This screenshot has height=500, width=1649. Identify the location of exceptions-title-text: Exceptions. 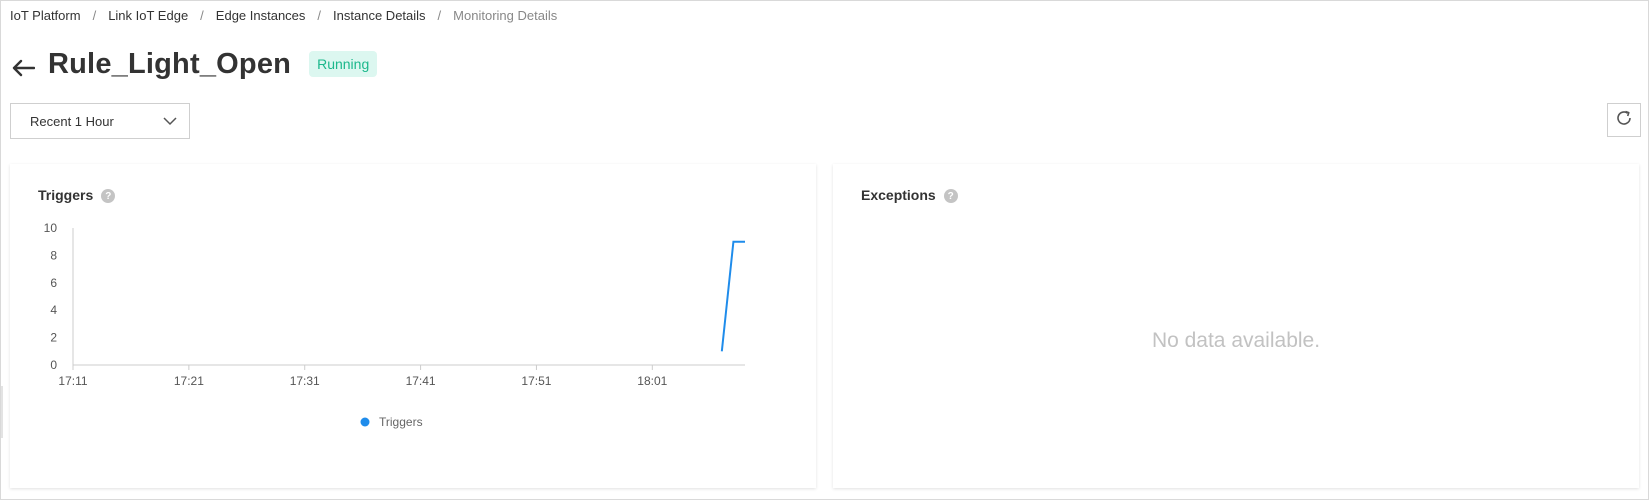
(898, 195).